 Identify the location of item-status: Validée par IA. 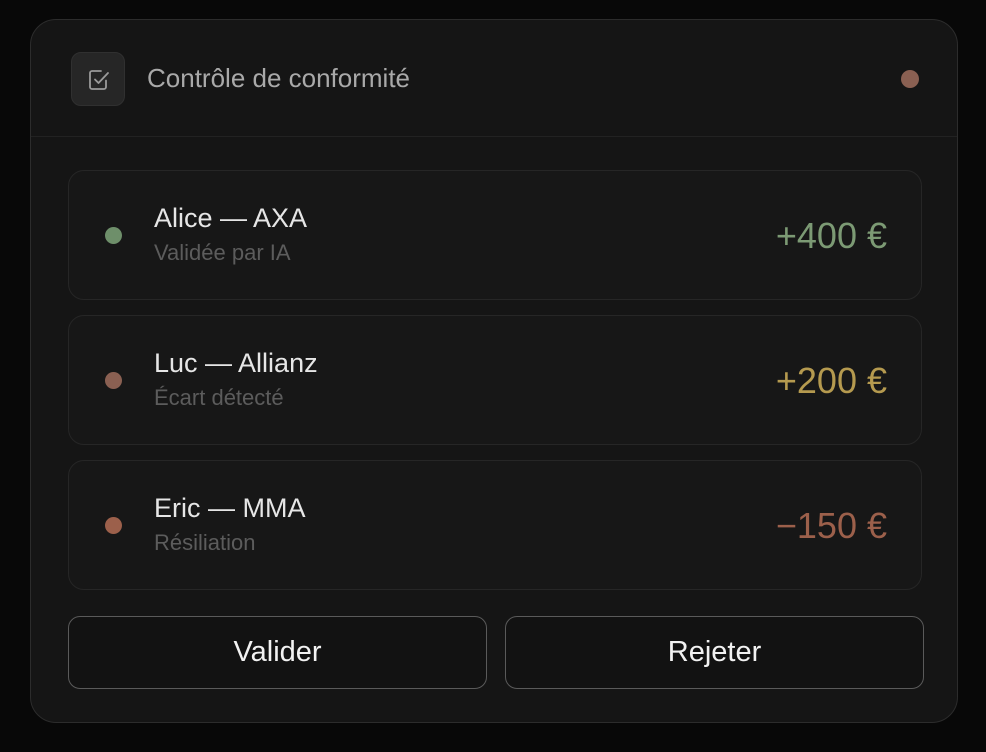
(222, 252).